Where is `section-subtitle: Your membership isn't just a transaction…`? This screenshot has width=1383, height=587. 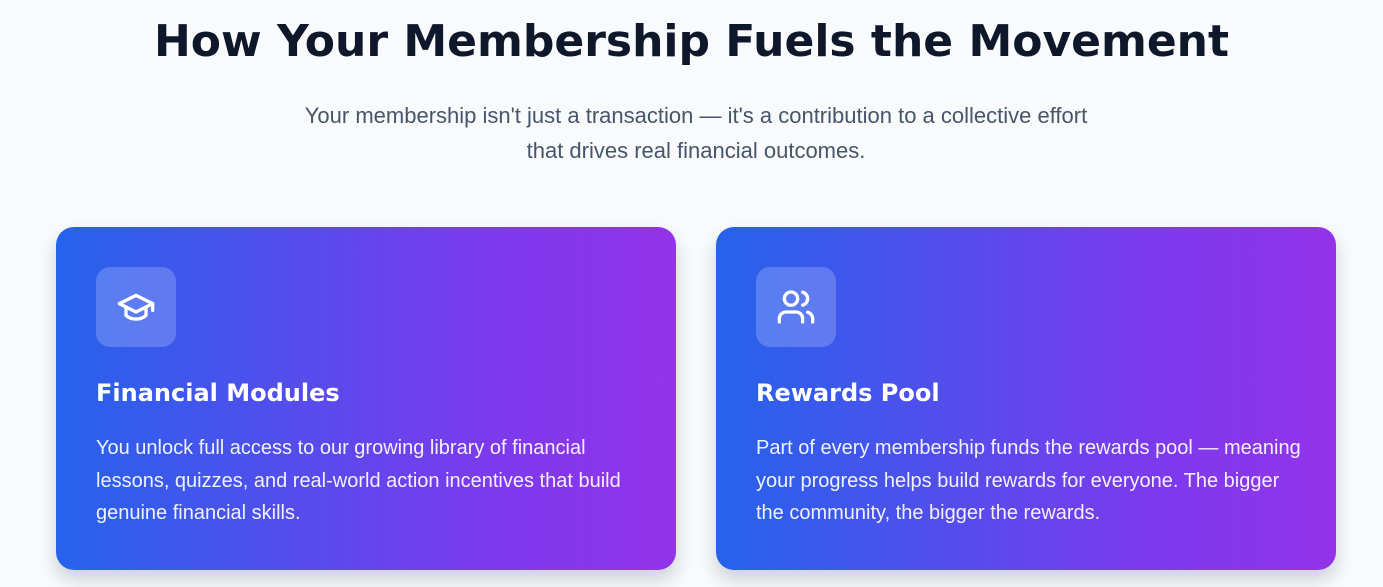
section-subtitle: Your membership isn't just a transaction… is located at coordinates (696, 133).